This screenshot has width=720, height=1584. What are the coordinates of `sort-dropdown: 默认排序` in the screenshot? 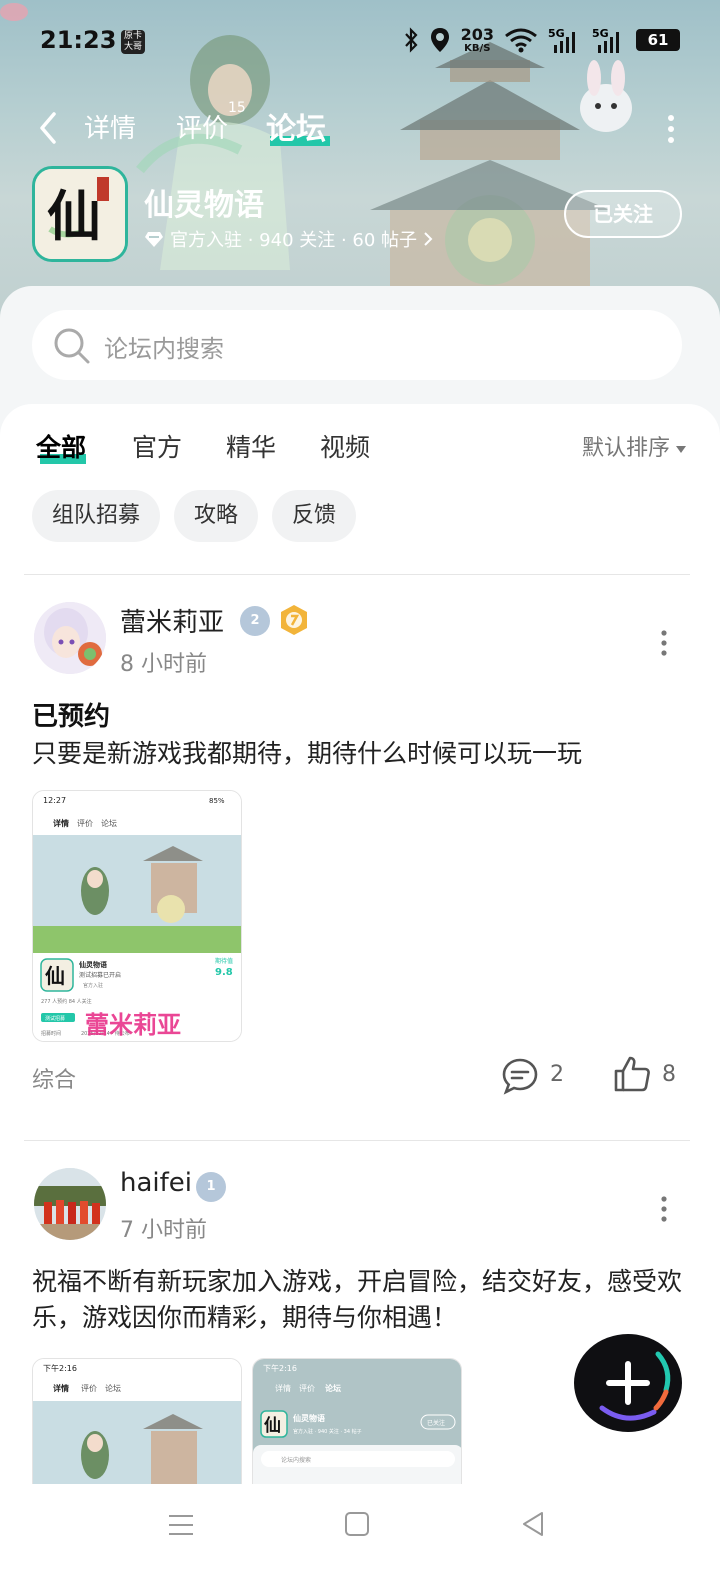 It's located at (634, 446).